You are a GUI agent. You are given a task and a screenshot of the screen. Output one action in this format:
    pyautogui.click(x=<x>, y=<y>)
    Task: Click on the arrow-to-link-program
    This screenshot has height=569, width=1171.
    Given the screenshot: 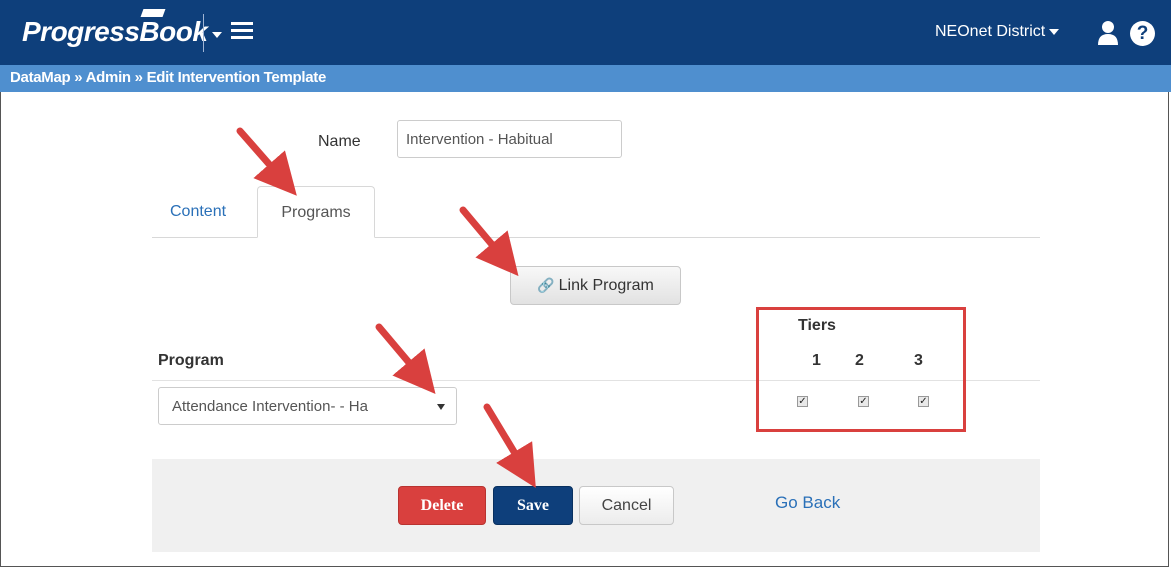 What is the action you would take?
    pyautogui.click(x=489, y=241)
    